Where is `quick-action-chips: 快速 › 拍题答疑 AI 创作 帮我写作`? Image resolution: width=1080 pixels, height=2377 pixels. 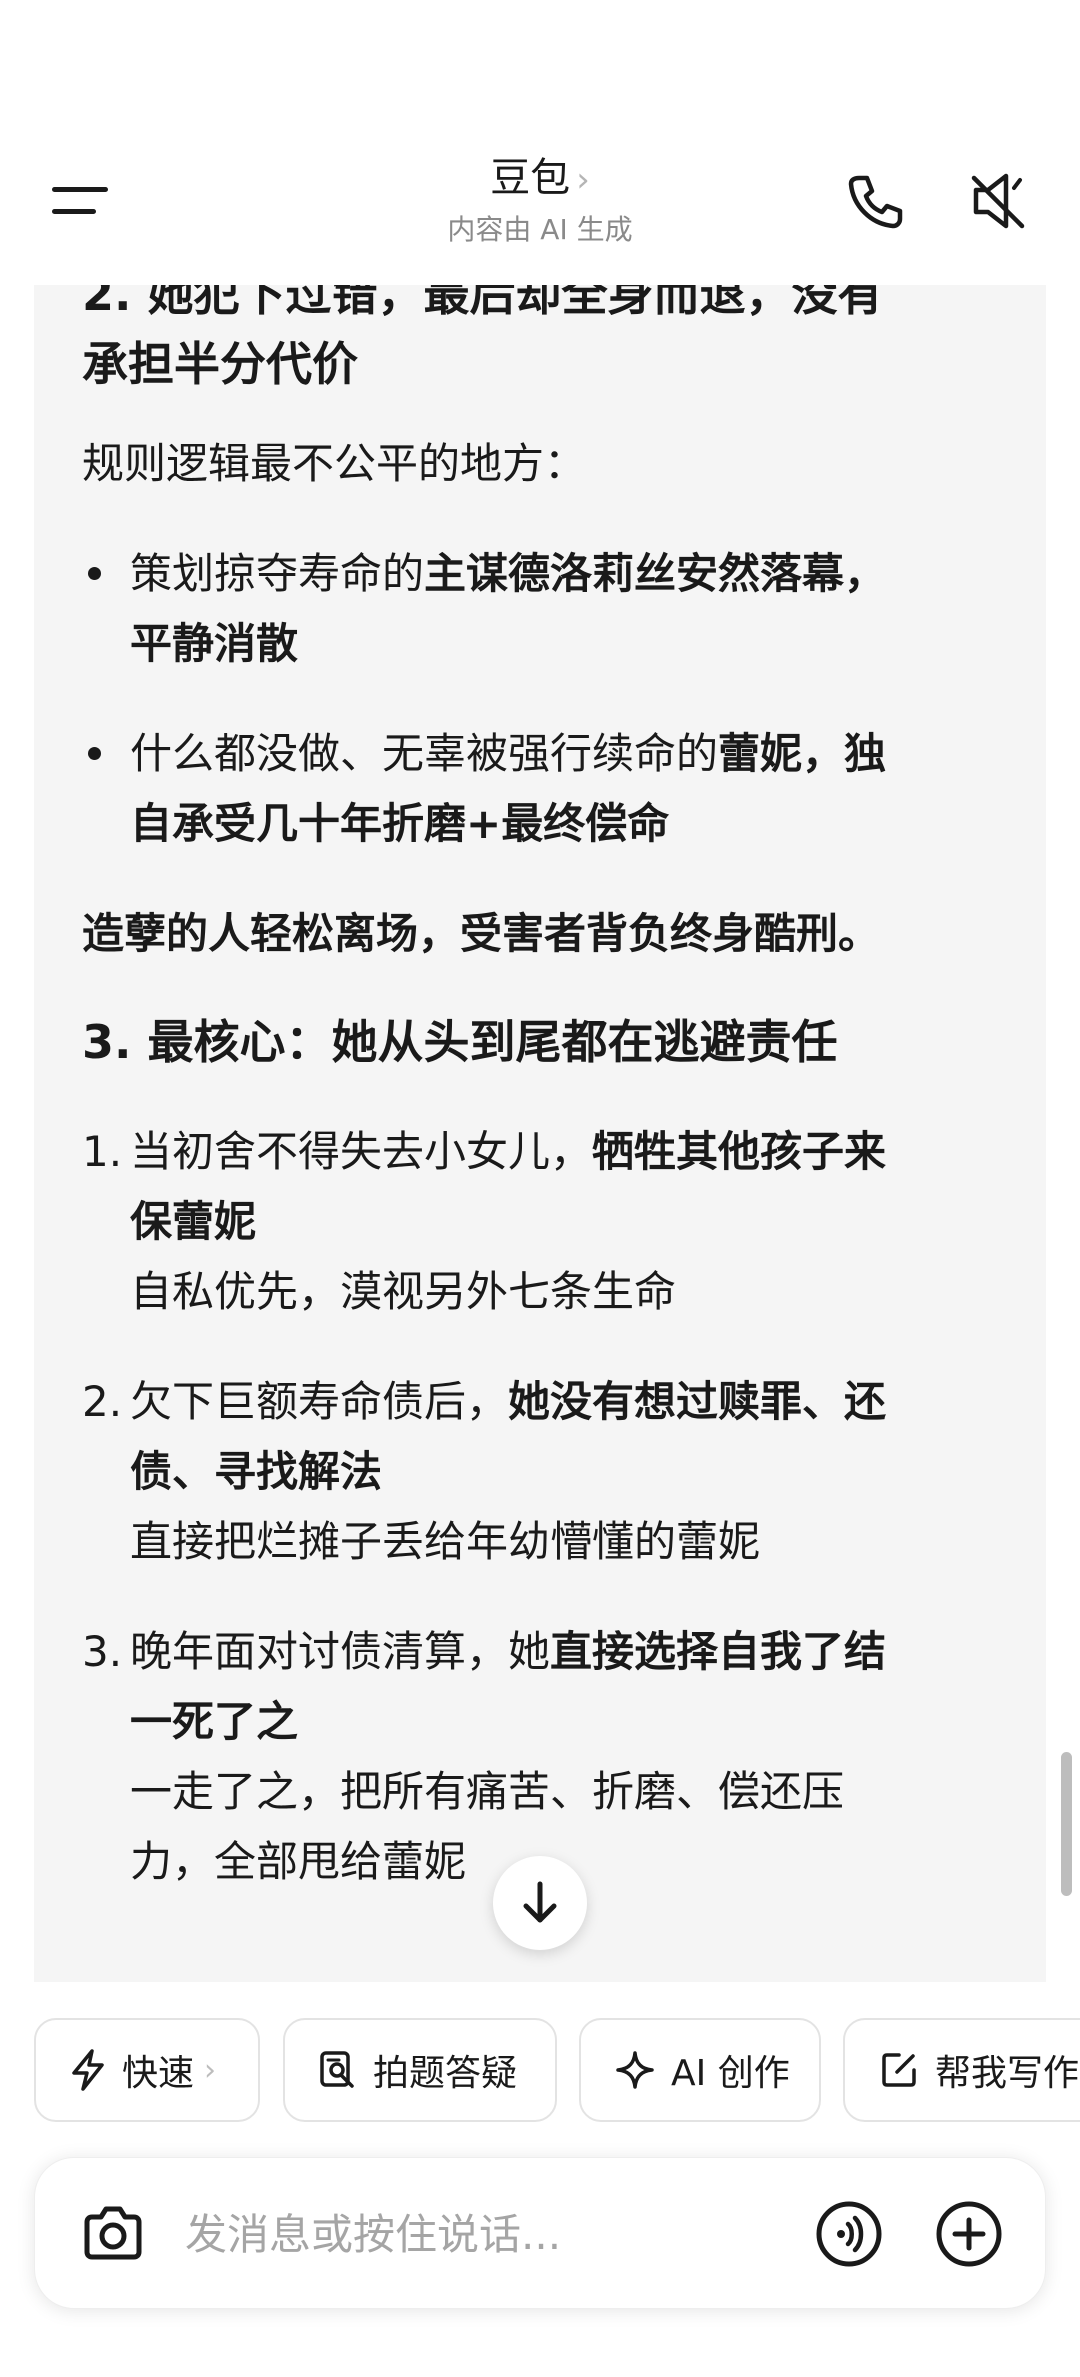 quick-action-chips: 快速 › 拍题答疑 AI 创作 帮我写作 is located at coordinates (540, 2070).